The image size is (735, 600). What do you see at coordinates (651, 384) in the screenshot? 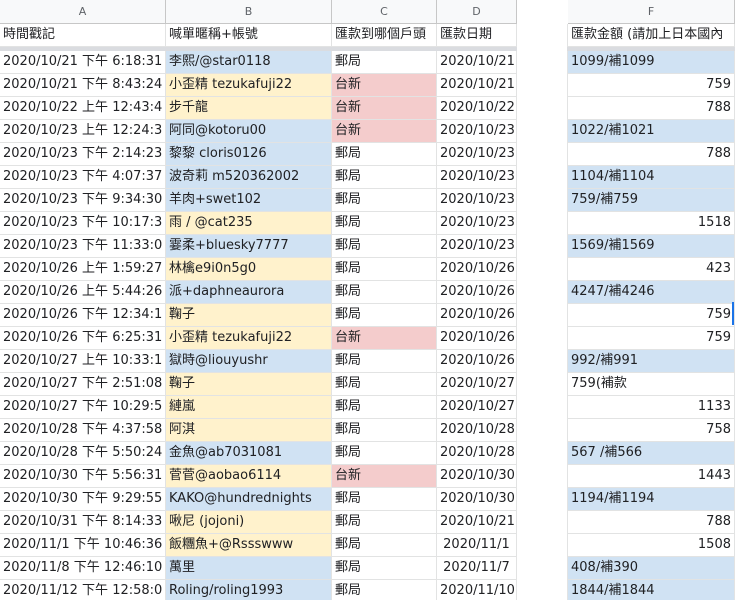
I see `cell-f: 759(補款` at bounding box center [651, 384].